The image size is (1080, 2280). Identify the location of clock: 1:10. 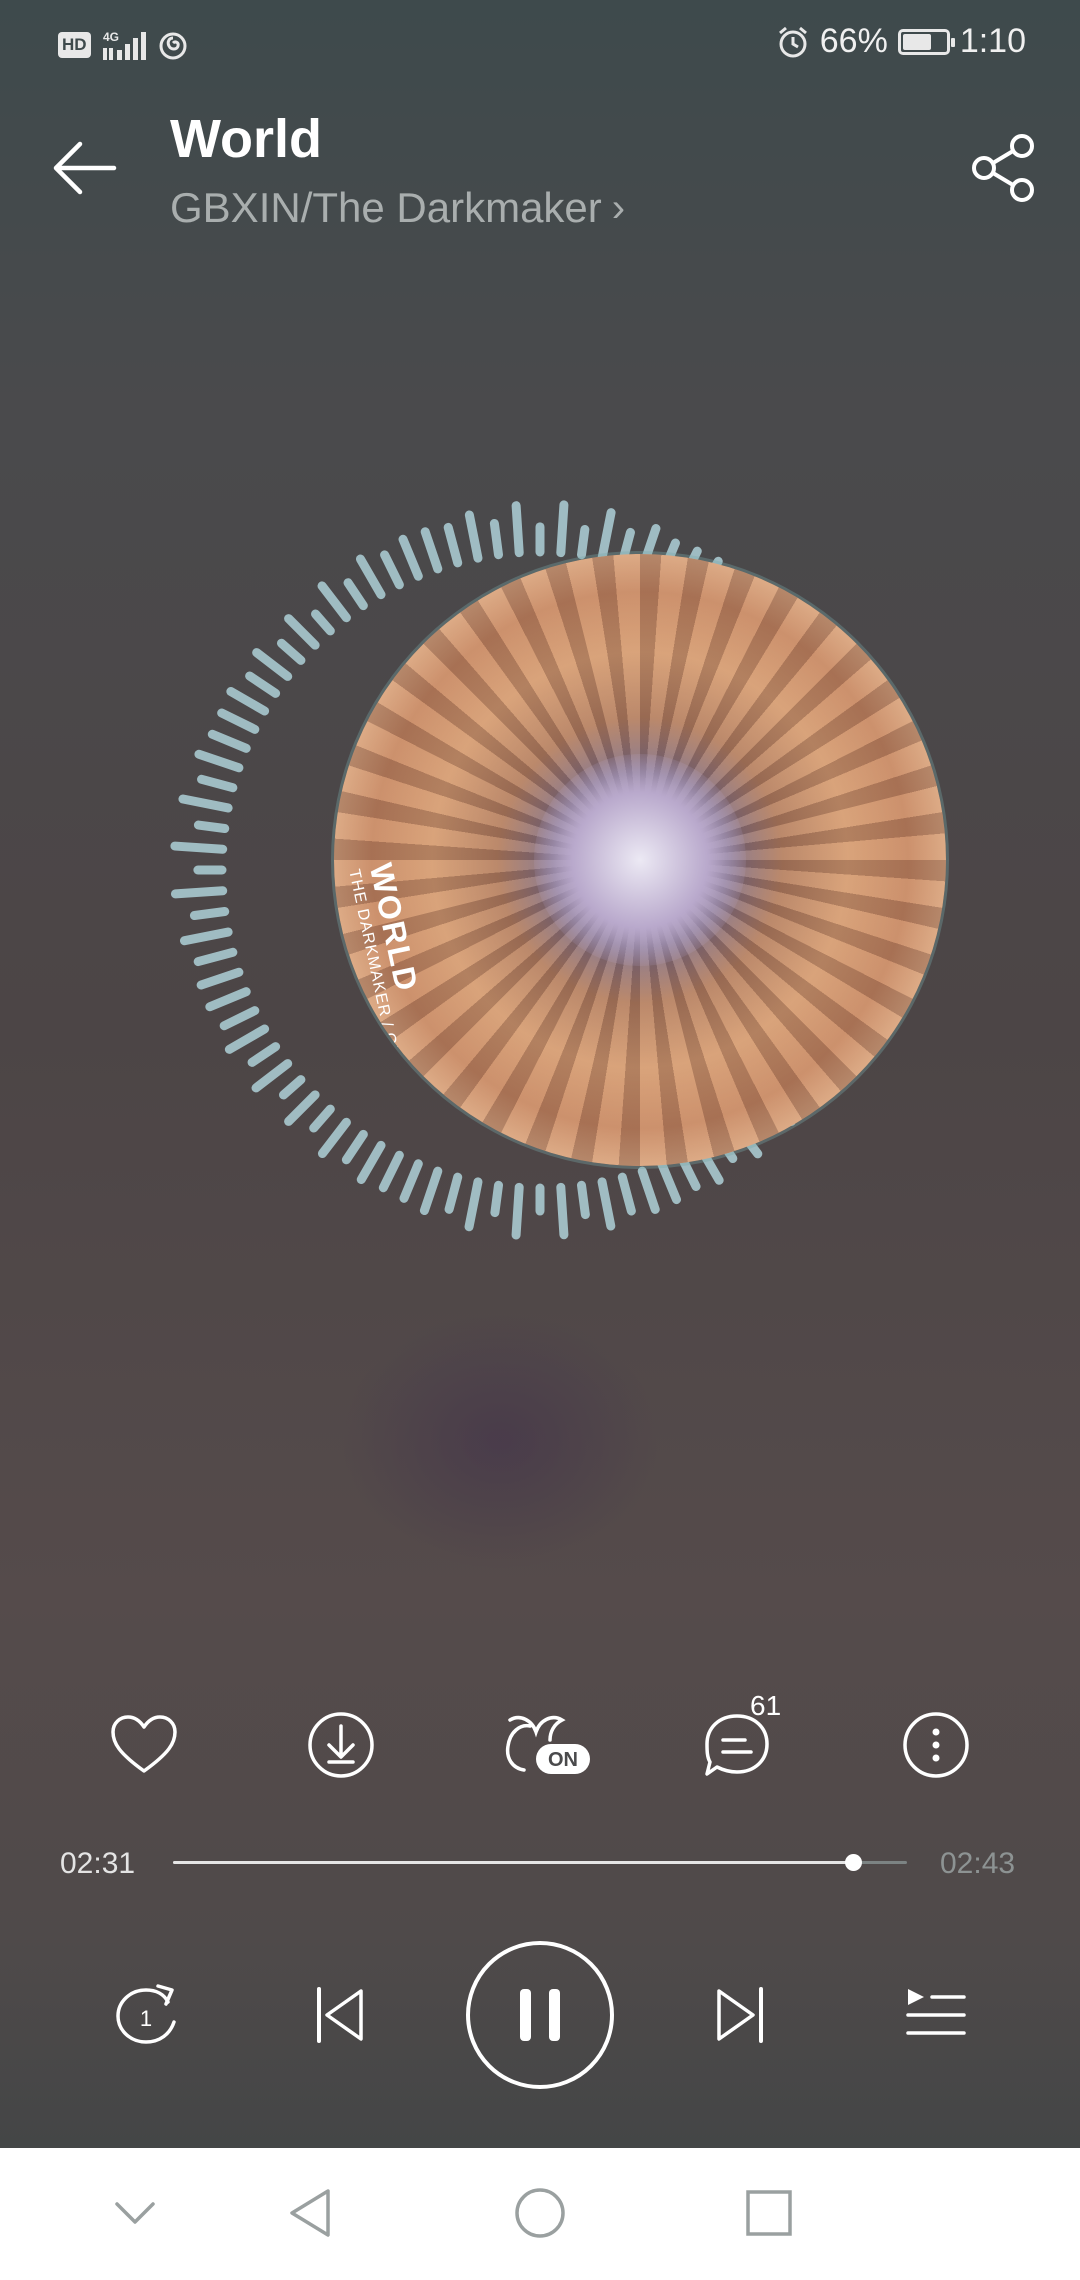
(992, 41).